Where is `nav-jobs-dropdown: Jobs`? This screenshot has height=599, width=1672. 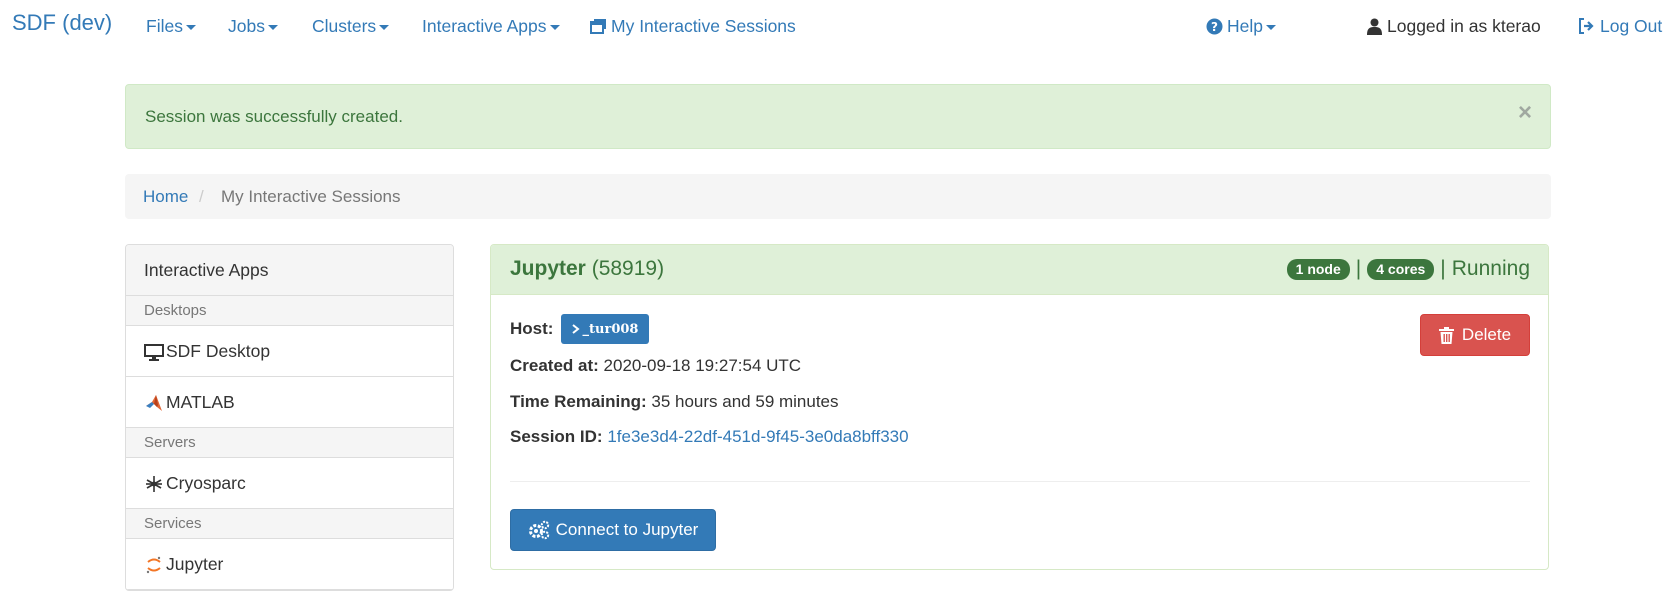
nav-jobs-dropdown: Jobs is located at coordinates (253, 26).